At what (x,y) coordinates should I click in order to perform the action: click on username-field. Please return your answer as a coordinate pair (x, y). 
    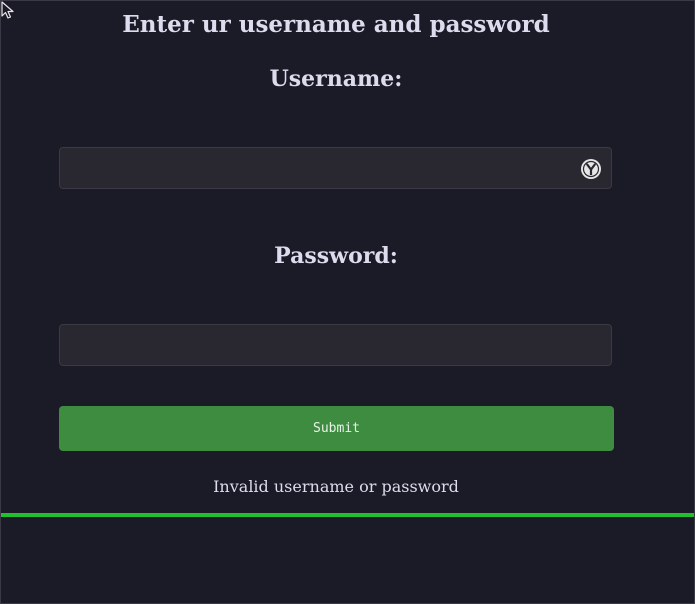
    Looking at the image, I should click on (335, 168).